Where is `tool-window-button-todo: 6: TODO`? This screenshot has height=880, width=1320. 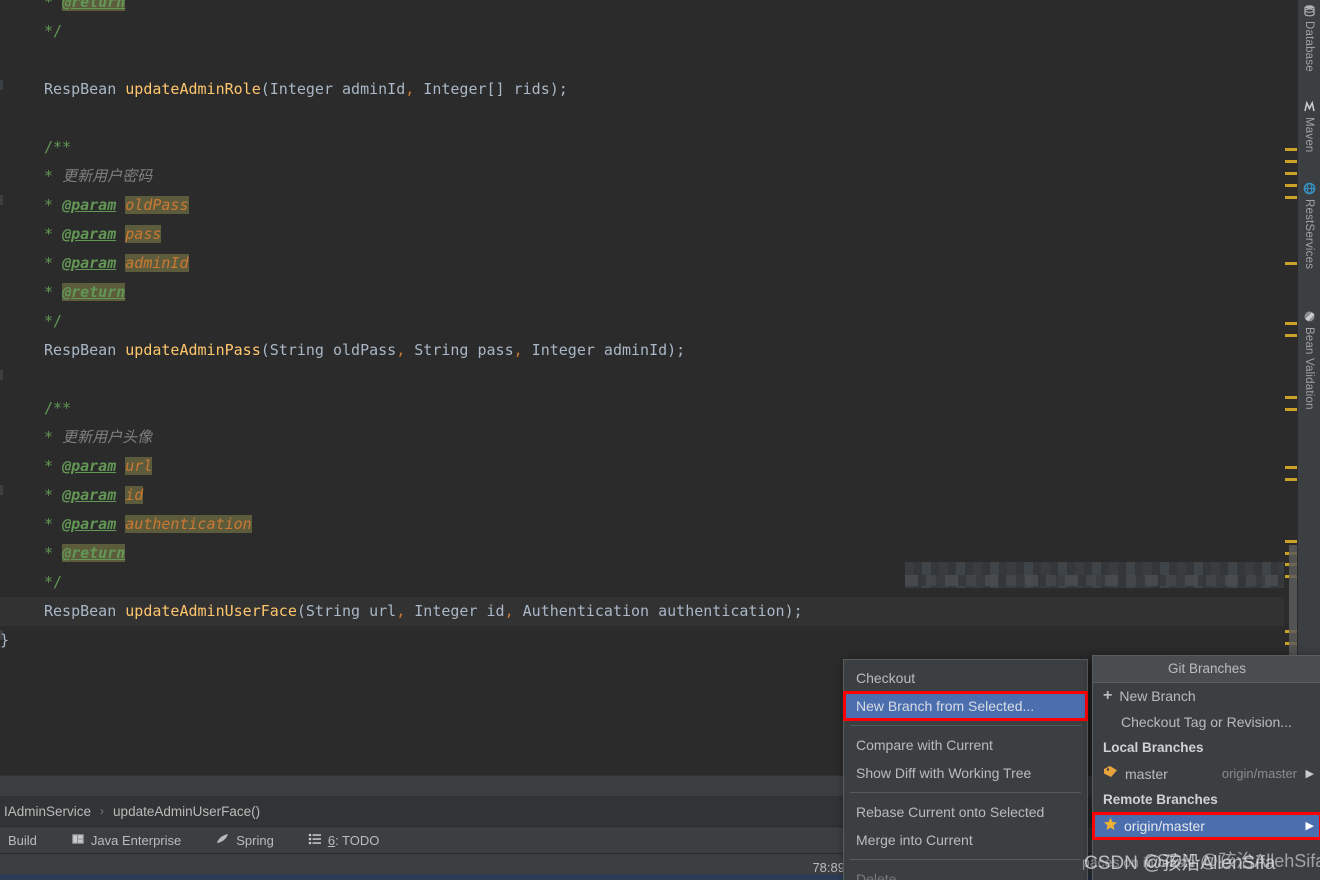 tool-window-button-todo: 6: TODO is located at coordinates (339, 840).